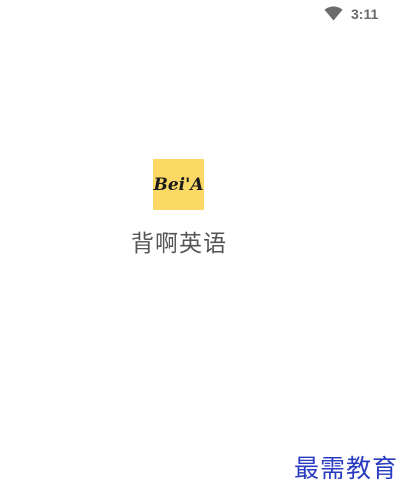 The width and height of the screenshot is (417, 500). Describe the element at coordinates (208, 15) in the screenshot. I see `status-bar: 3:11` at that location.